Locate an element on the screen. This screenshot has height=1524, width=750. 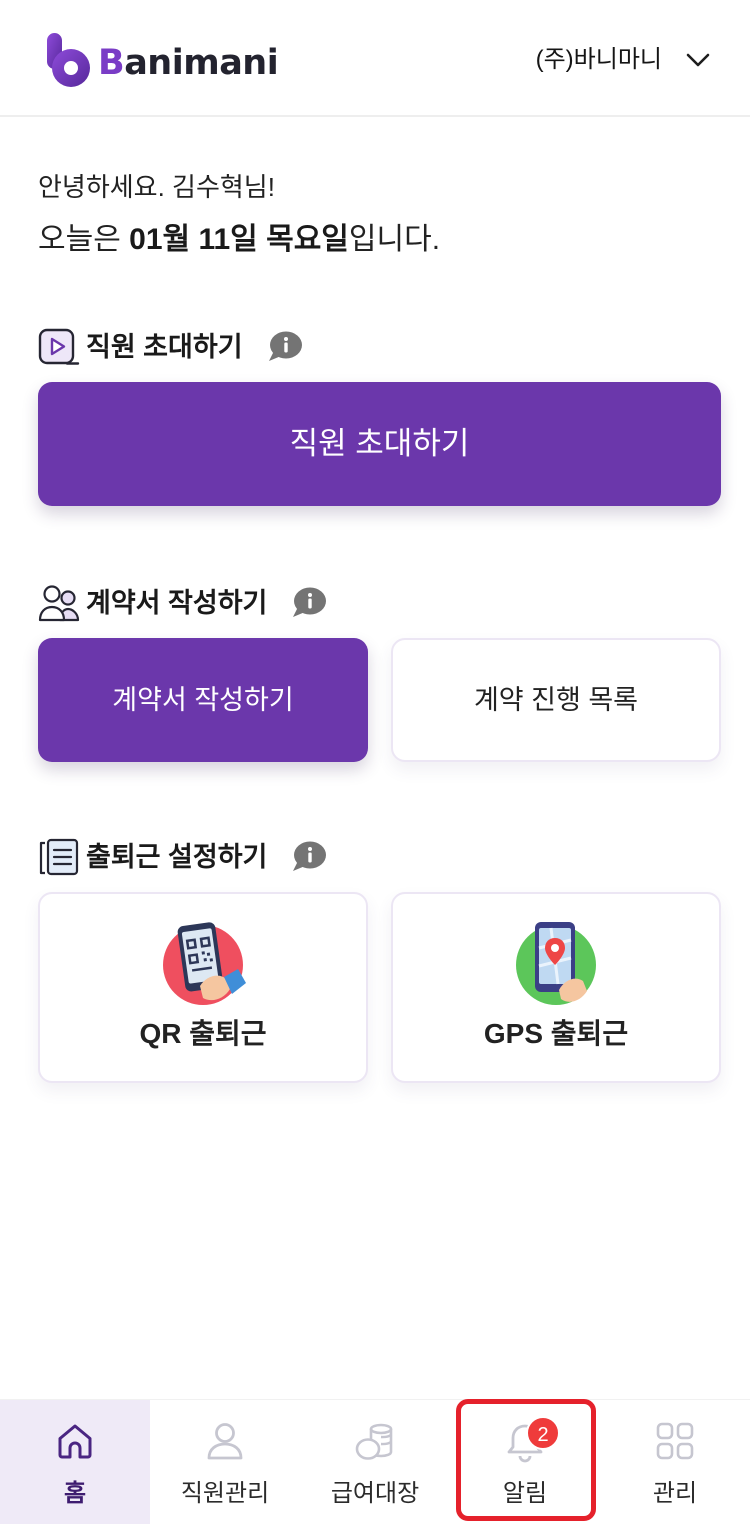
section-title-attendance: 출퇴근 설정하기 is located at coordinates (177, 857).